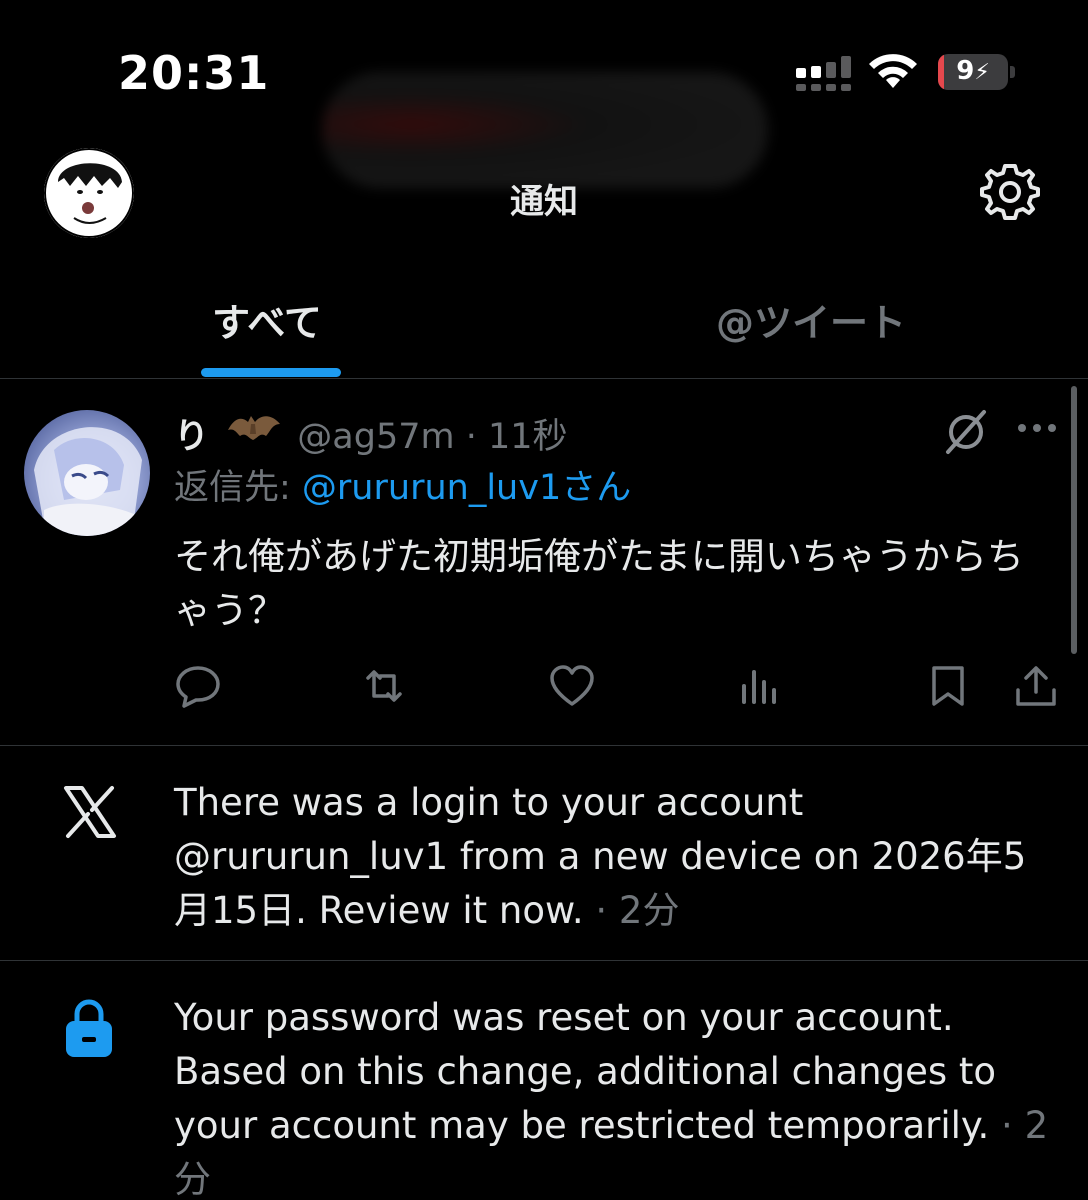 This screenshot has width=1088, height=1200. Describe the element at coordinates (545, 130) in the screenshot. I see `dynamic-island` at that location.